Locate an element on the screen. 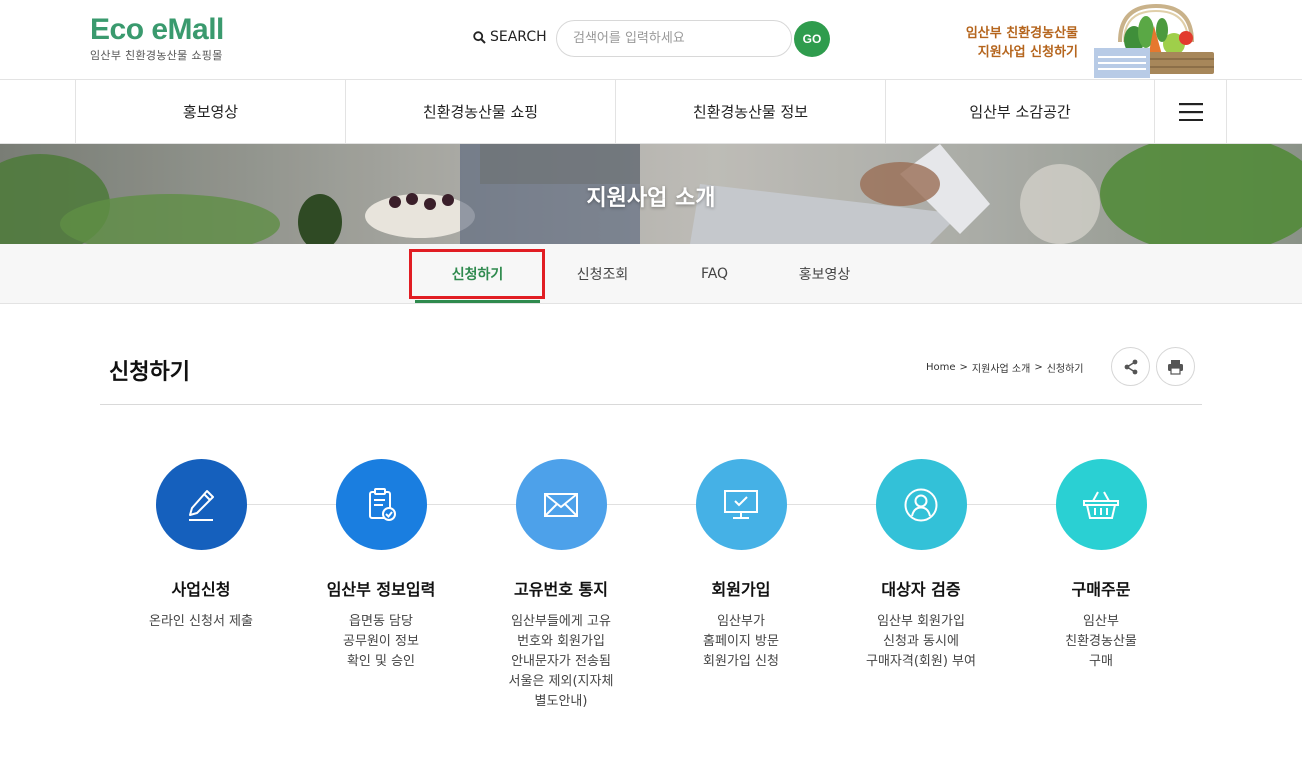 This screenshot has height=758, width=1302. printer-icon is located at coordinates (1175, 367).